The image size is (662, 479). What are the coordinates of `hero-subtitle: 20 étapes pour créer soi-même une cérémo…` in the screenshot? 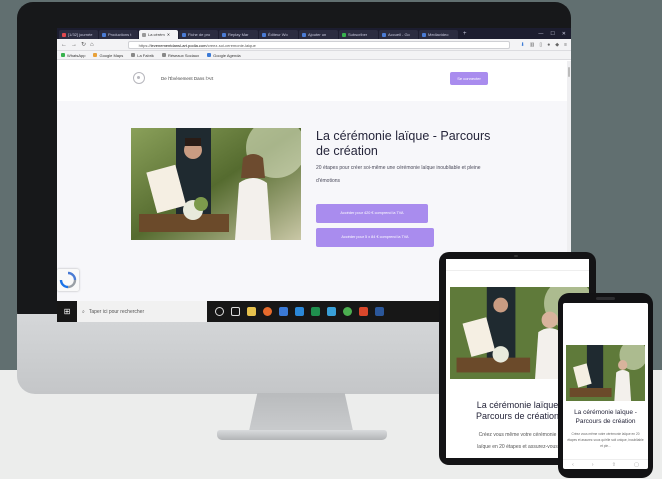 It's located at (398, 174).